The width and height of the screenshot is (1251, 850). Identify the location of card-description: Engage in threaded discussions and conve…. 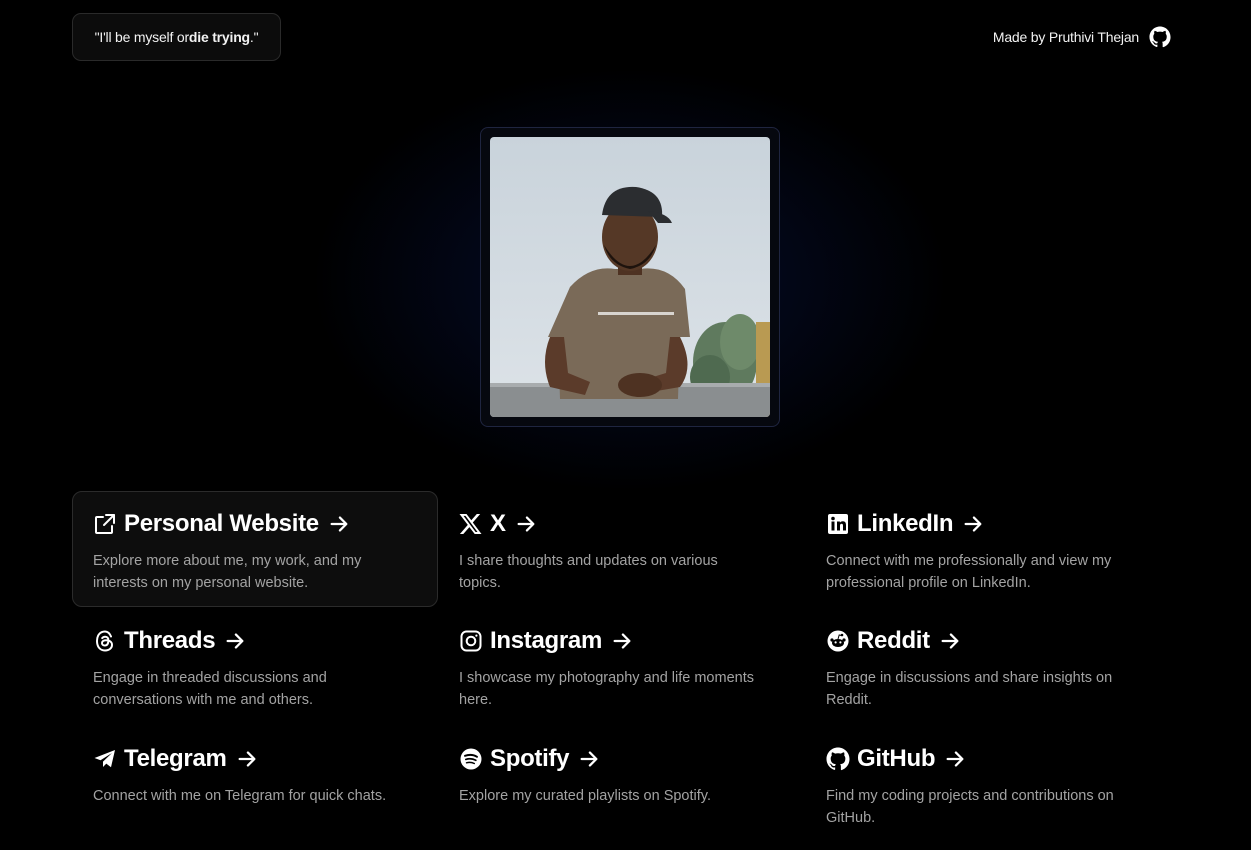
(210, 689).